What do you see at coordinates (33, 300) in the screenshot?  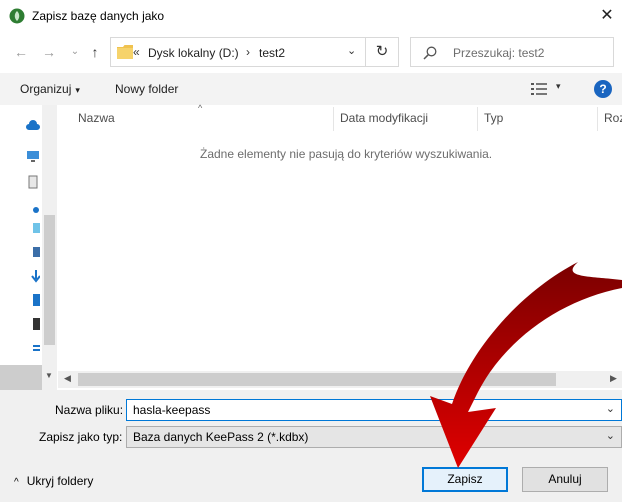 I see `music-icon` at bounding box center [33, 300].